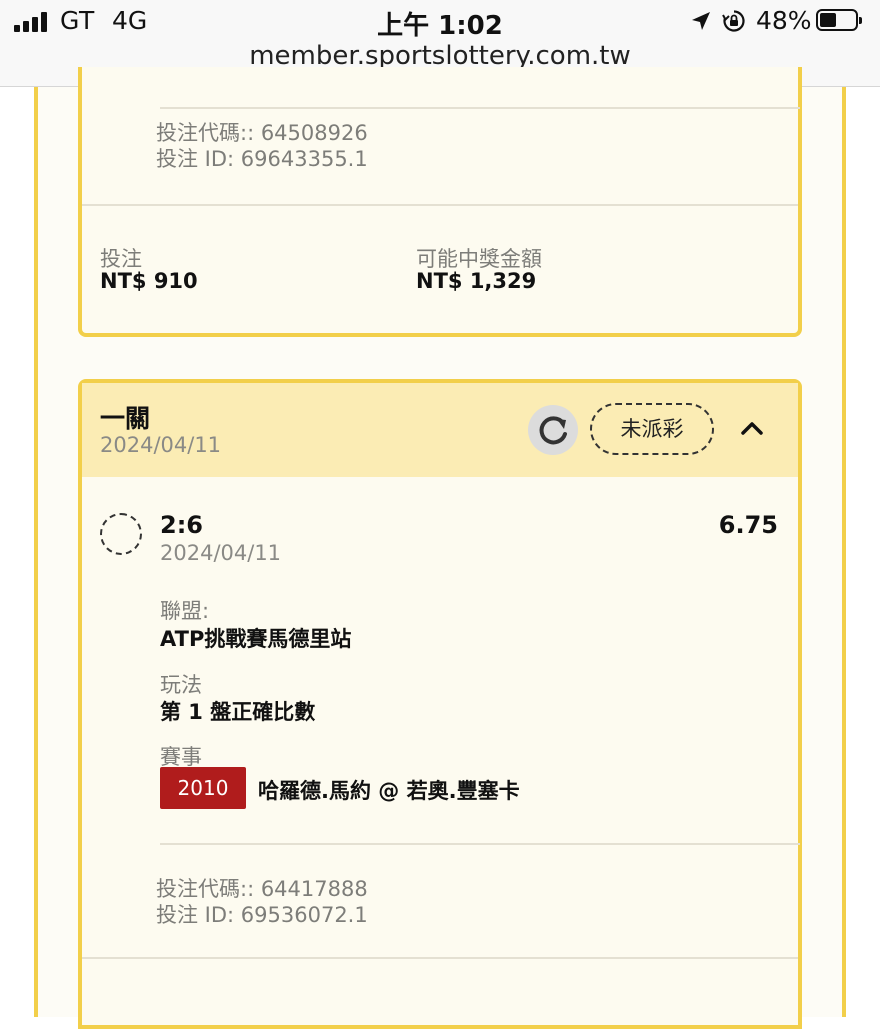 This screenshot has height=1029, width=880. I want to click on stake-value: NT$ 910, so click(149, 281).